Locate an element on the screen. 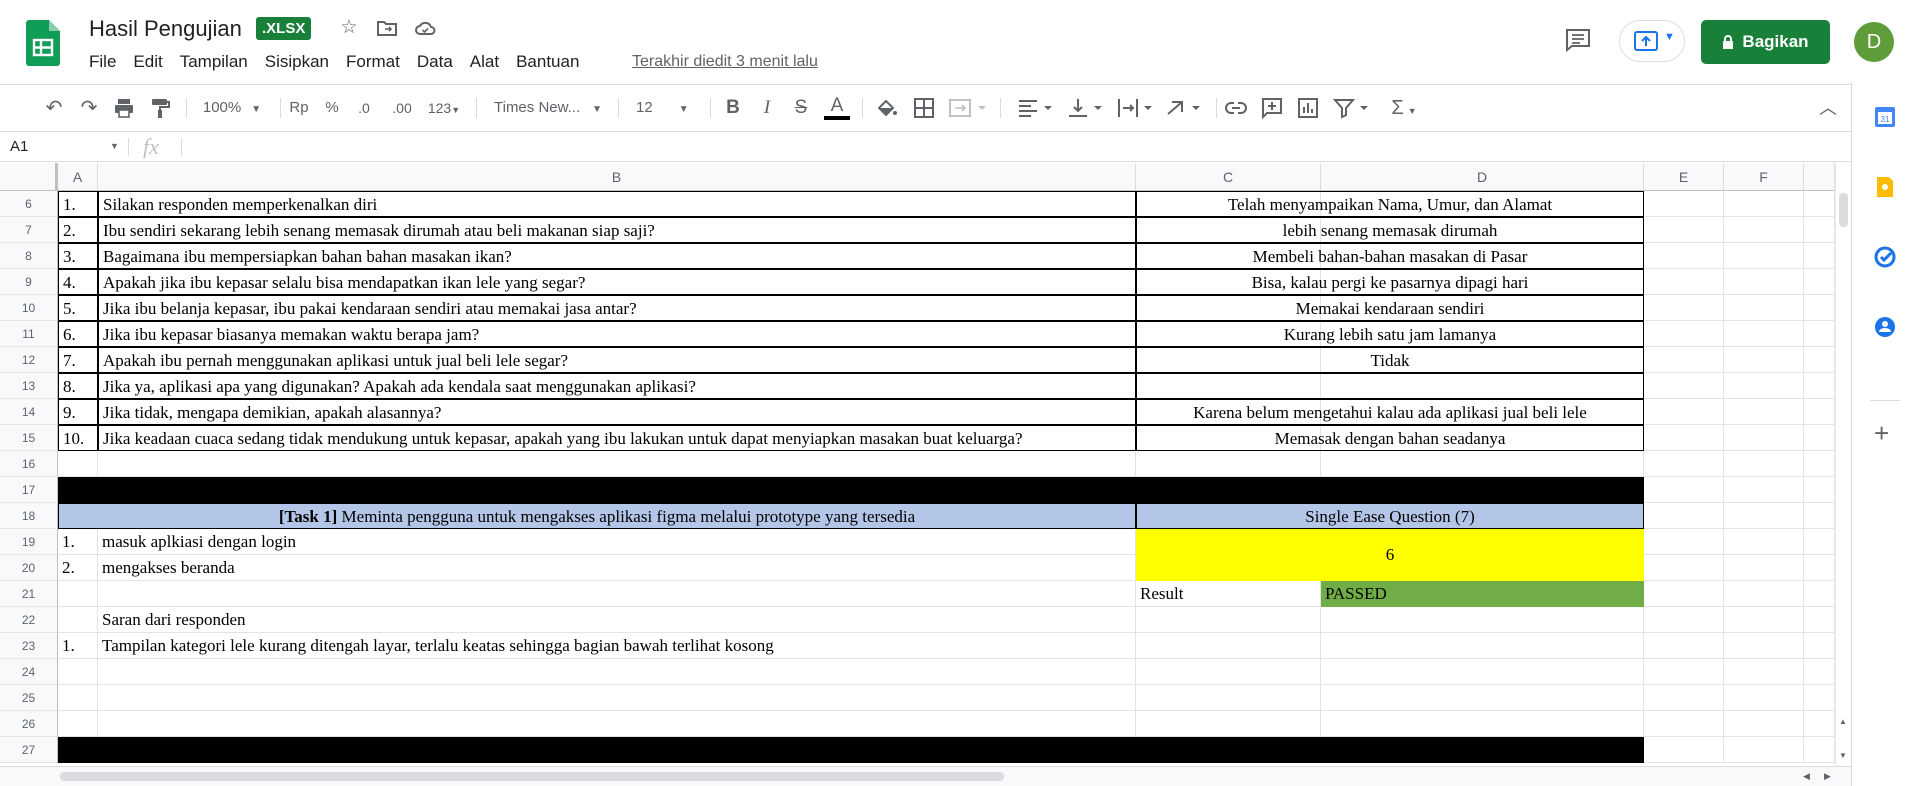  column-header-b: B is located at coordinates (617, 177).